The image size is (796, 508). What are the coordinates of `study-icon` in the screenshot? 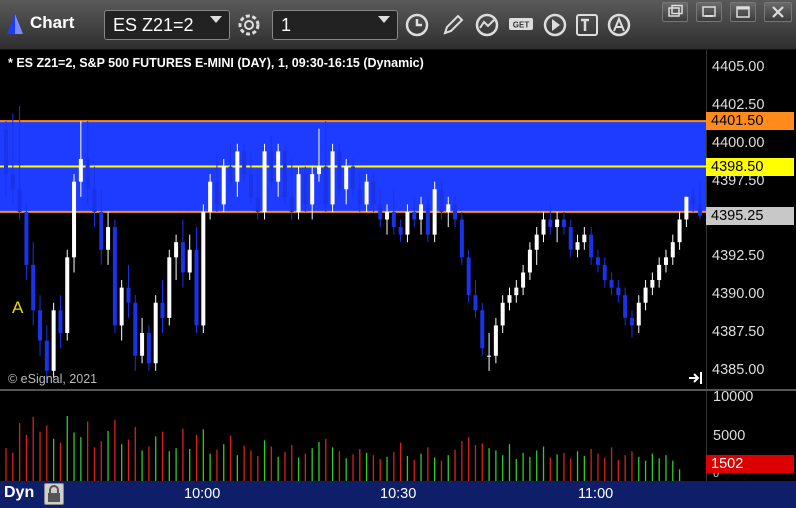 It's located at (487, 25).